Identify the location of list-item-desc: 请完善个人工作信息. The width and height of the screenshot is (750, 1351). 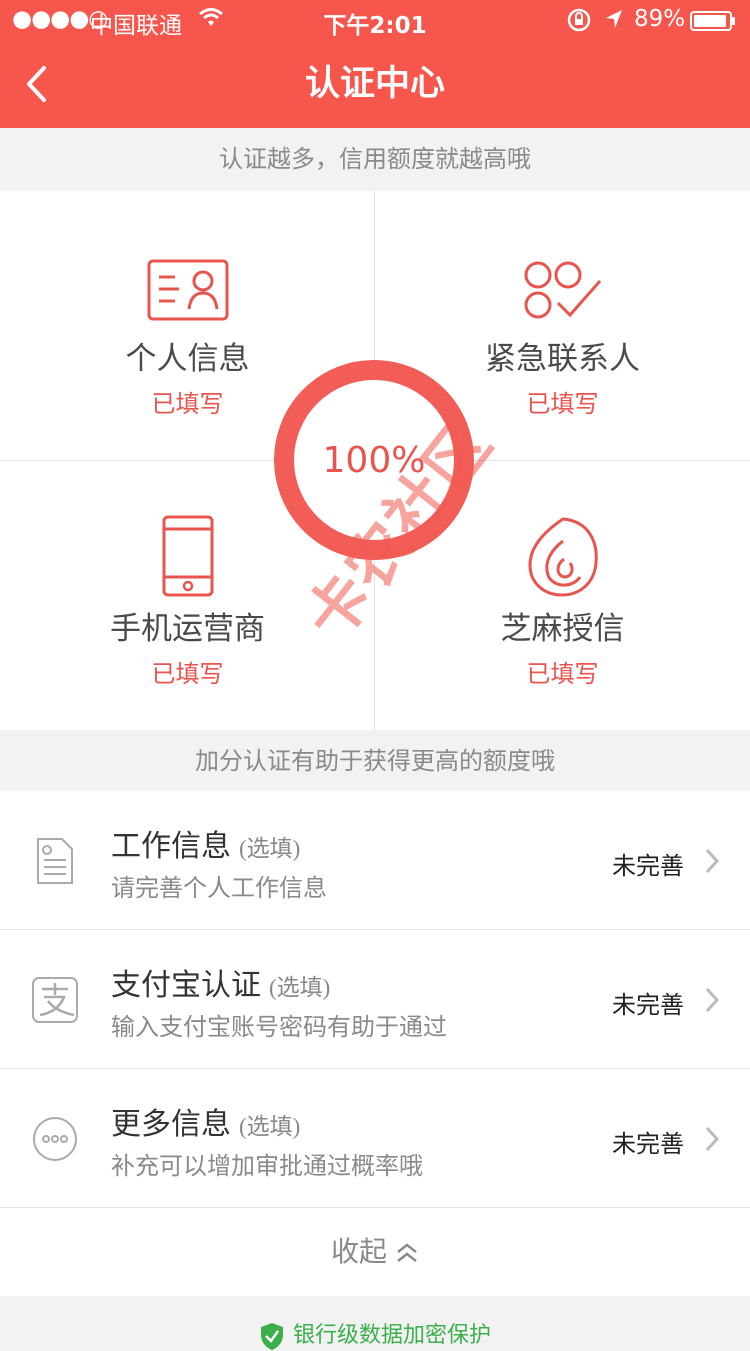
(219, 888).